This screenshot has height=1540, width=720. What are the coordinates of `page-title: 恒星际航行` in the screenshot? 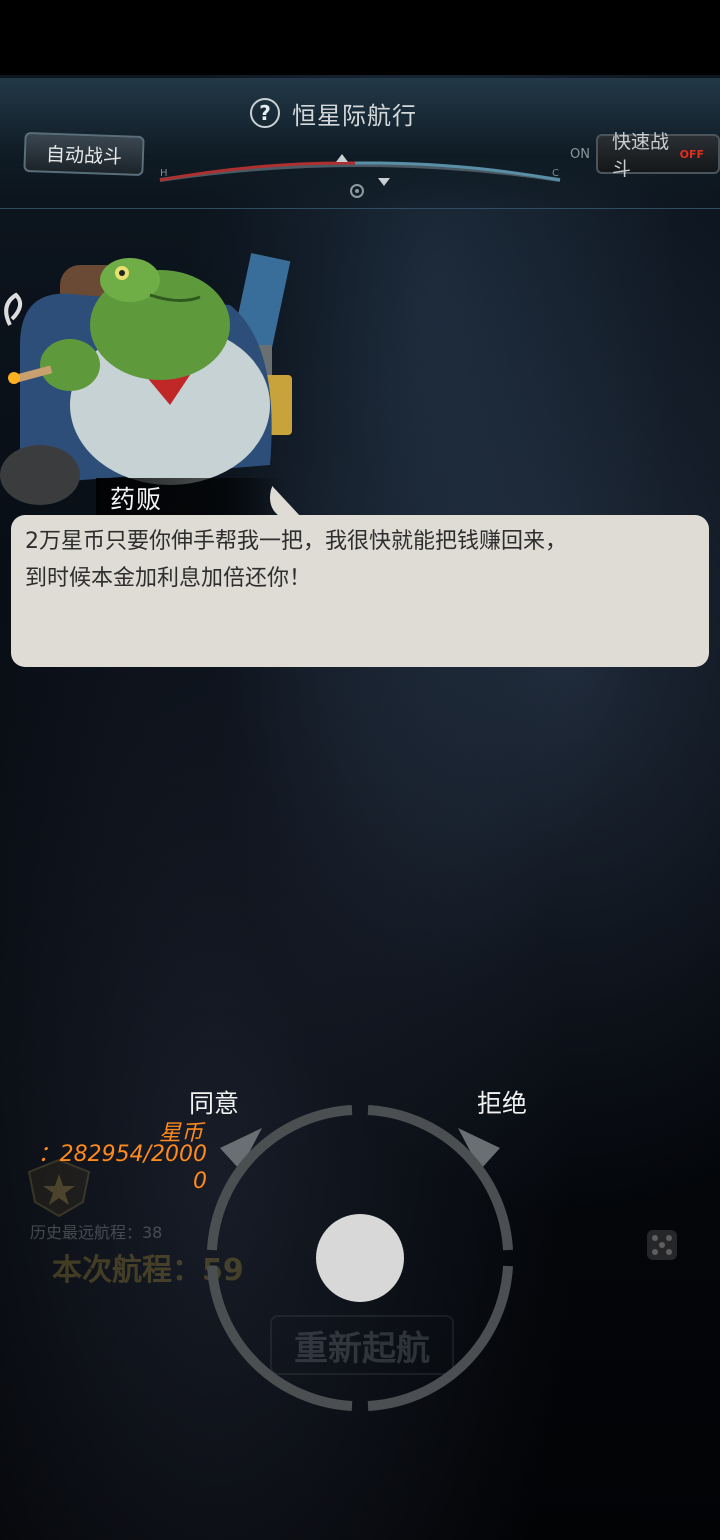 It's located at (354, 115).